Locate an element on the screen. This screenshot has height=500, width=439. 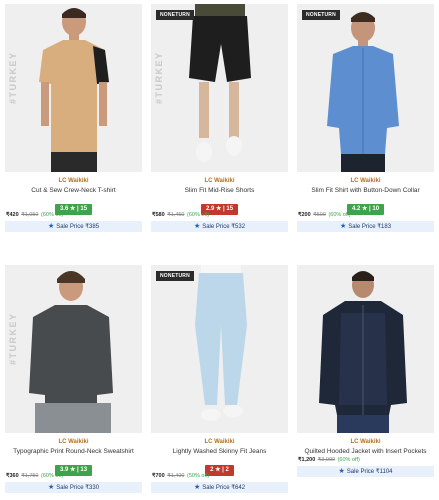
current-price: ₹580 is located at coordinates (158, 215).